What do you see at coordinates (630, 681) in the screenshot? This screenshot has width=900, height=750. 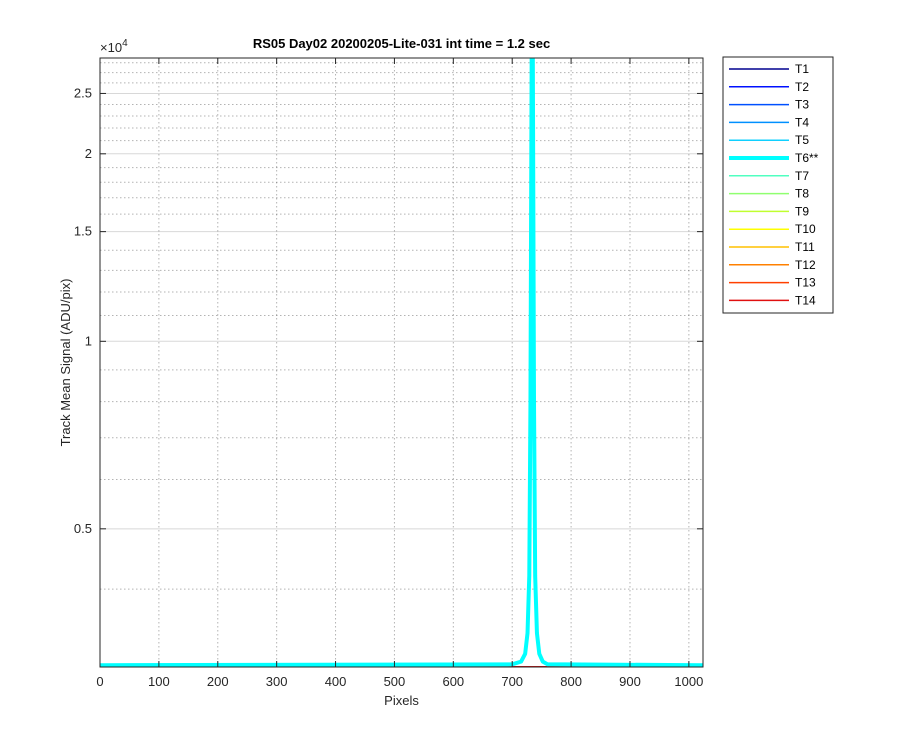 I see `x-tick-label: 900` at bounding box center [630, 681].